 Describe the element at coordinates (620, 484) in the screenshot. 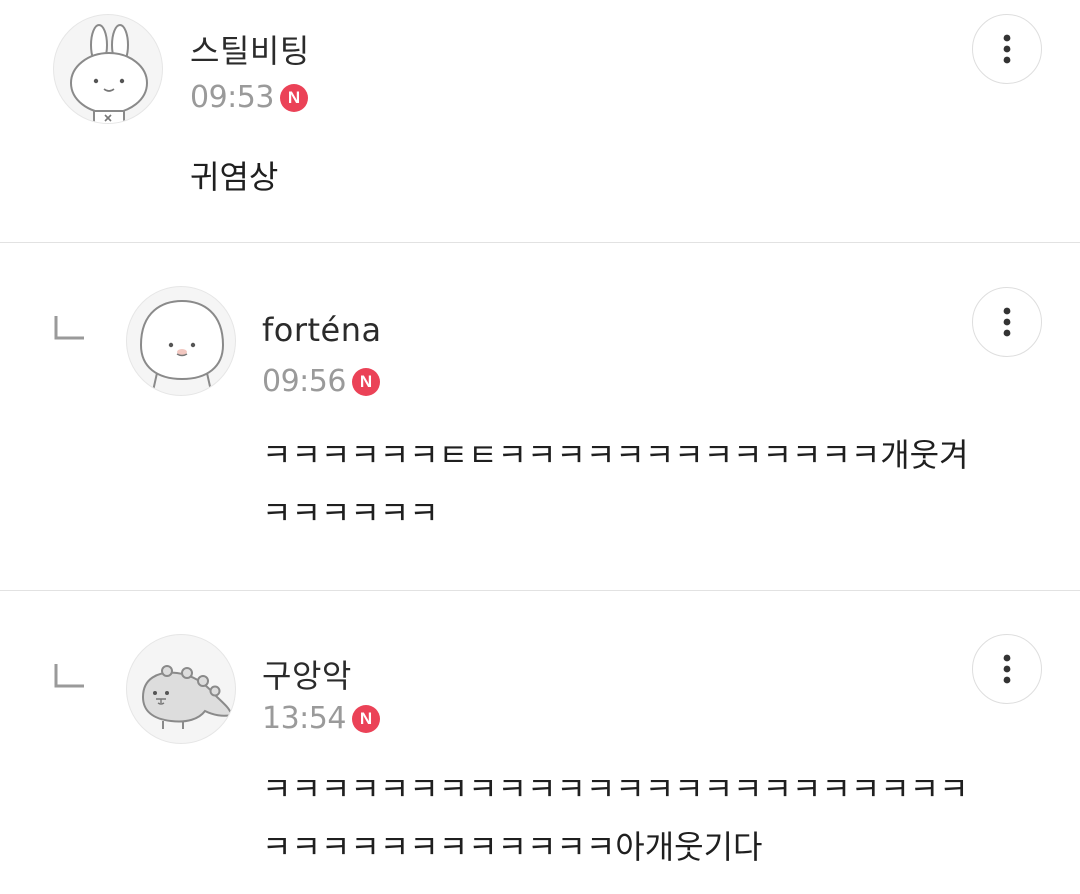

I see `comment-text: ㅋㅋㅋㅋㅋㅋㅌㅌㅋㅋㅋㅋㅋㅋㅋㅋㅋㅋㅋㅋㅋ개웃겨 ㅋㅋㅋㅋㅋㅋ` at that location.